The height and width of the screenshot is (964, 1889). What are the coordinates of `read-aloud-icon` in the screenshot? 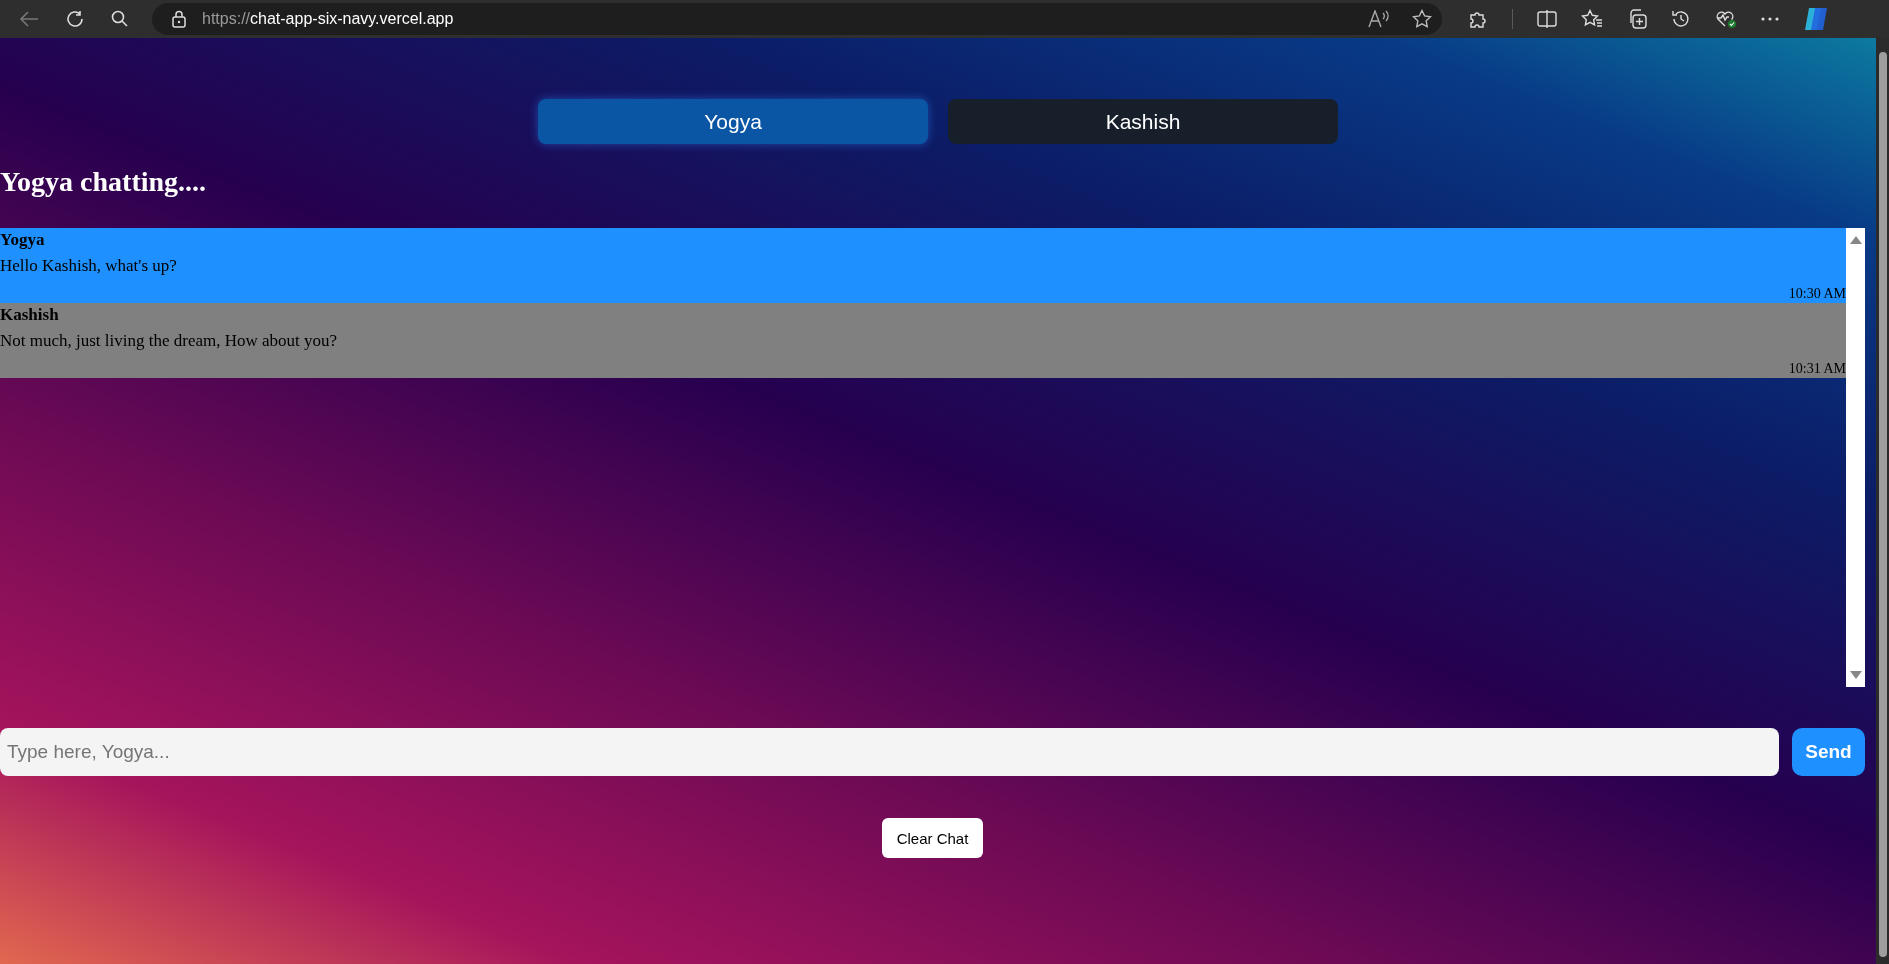 It's located at (1379, 19).